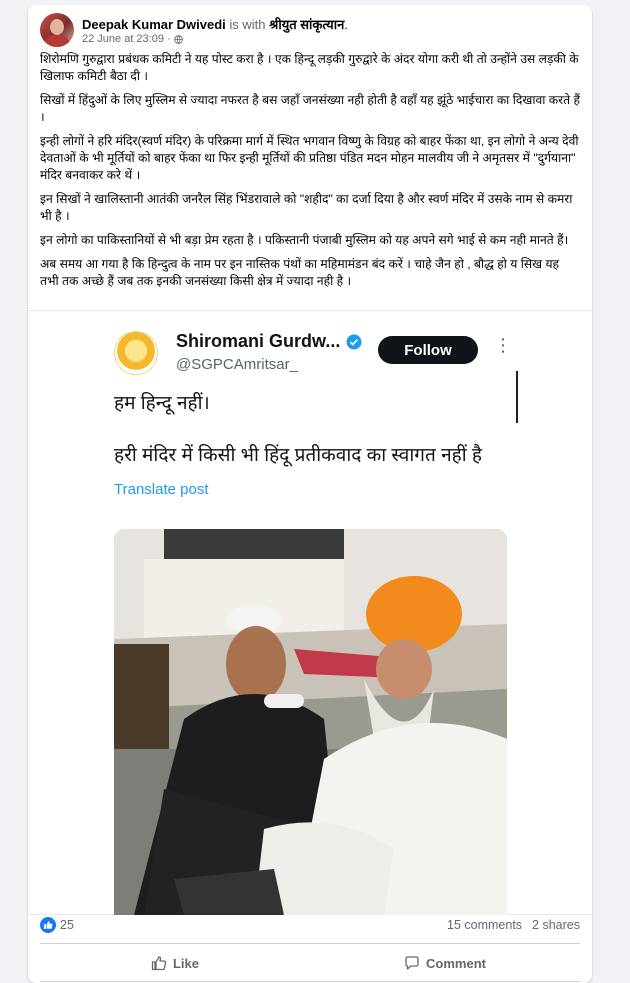 The image size is (630, 983). What do you see at coordinates (237, 364) in the screenshot?
I see `tweet-handle: @SGPCAmritsar_` at bounding box center [237, 364].